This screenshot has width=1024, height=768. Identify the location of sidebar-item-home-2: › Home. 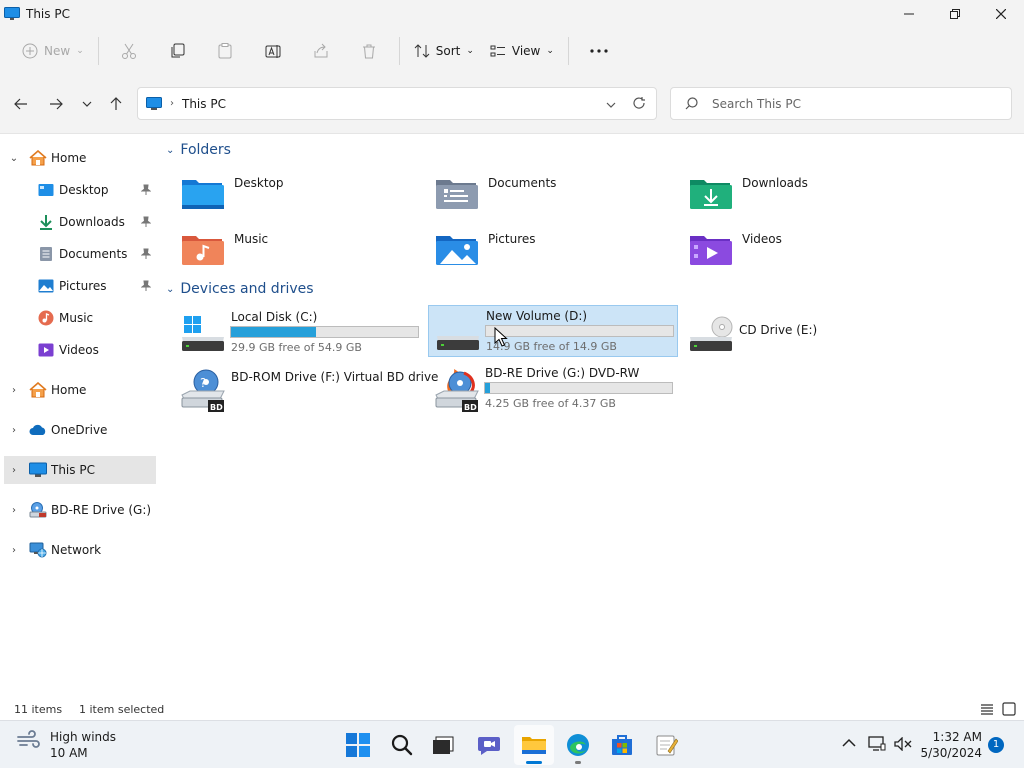
(78, 390).